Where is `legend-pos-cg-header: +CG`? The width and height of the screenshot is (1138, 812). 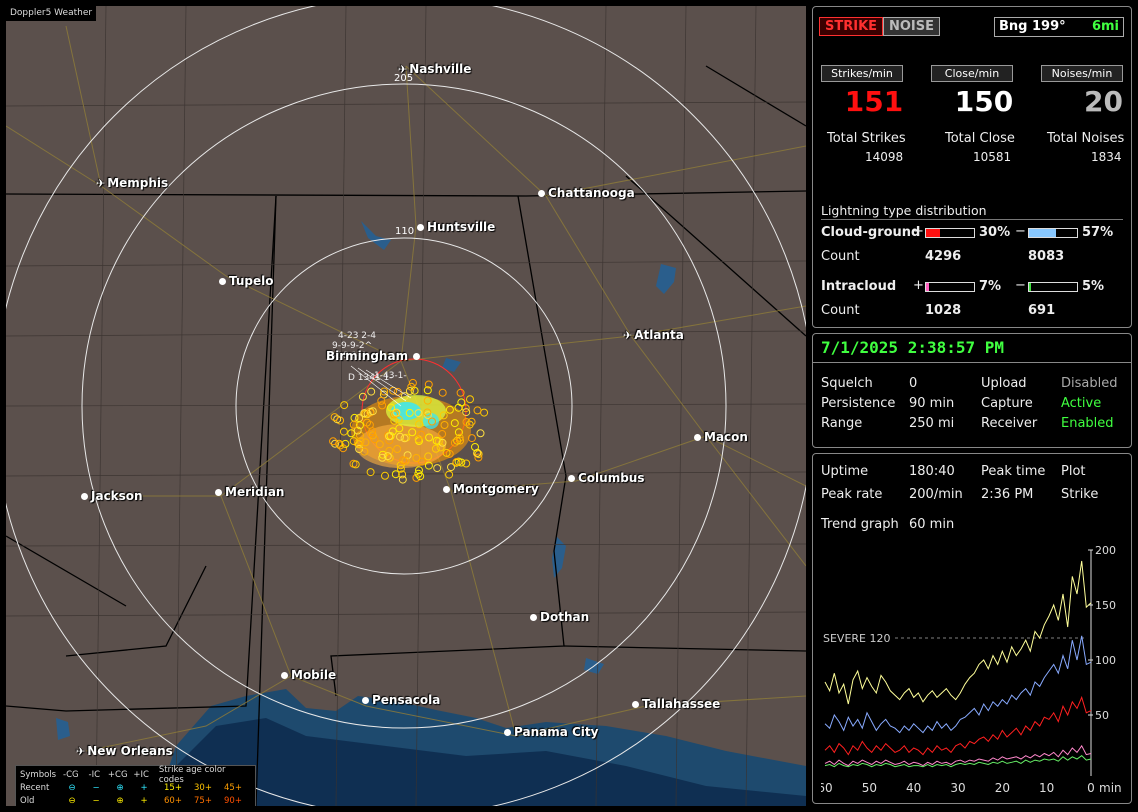
legend-pos-cg-header: +CG is located at coordinates (117, 774).